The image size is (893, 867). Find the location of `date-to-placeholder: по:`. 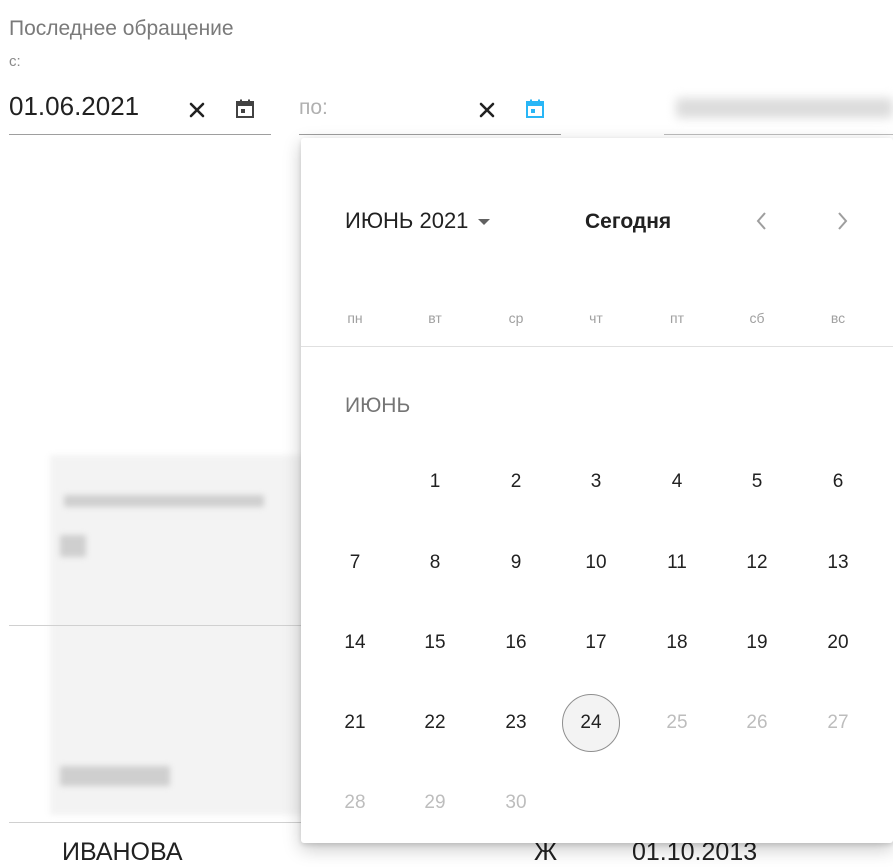

date-to-placeholder: по: is located at coordinates (313, 107).